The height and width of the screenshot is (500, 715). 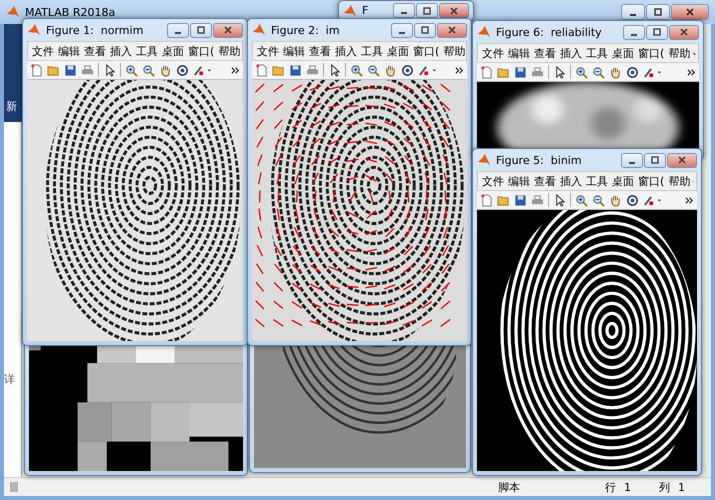 I want to click on window-title: MATLAB R2018a, so click(x=70, y=12).